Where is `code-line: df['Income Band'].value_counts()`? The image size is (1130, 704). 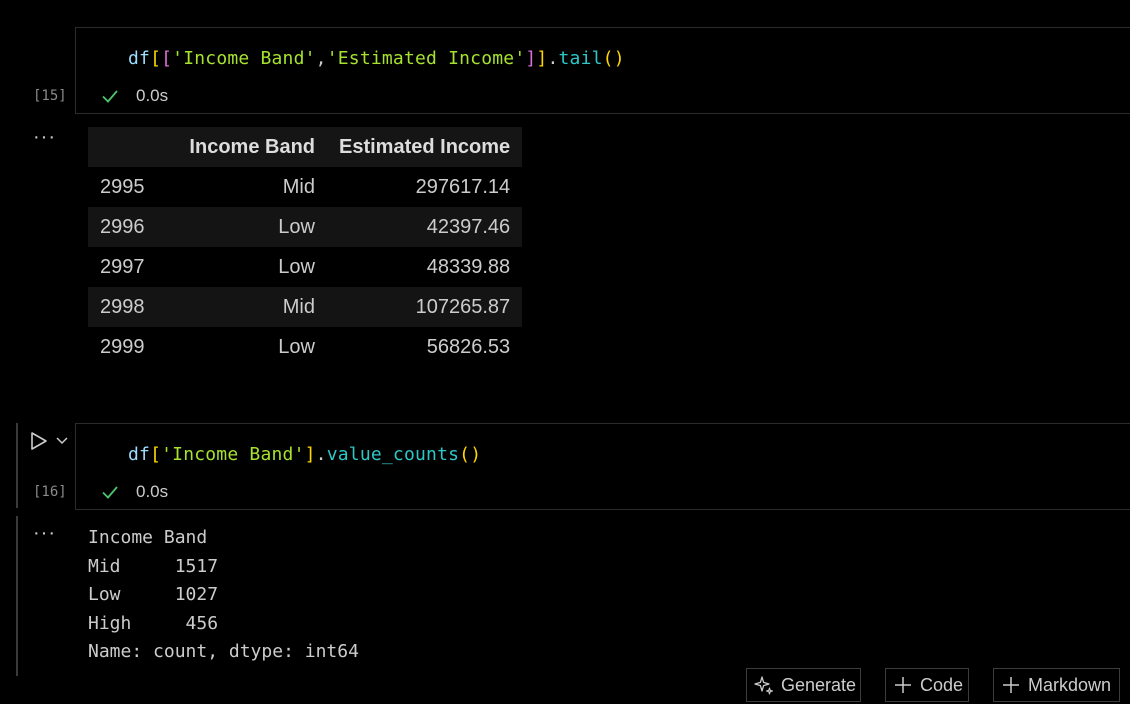 code-line: df['Income Band'].value_counts() is located at coordinates (304, 454).